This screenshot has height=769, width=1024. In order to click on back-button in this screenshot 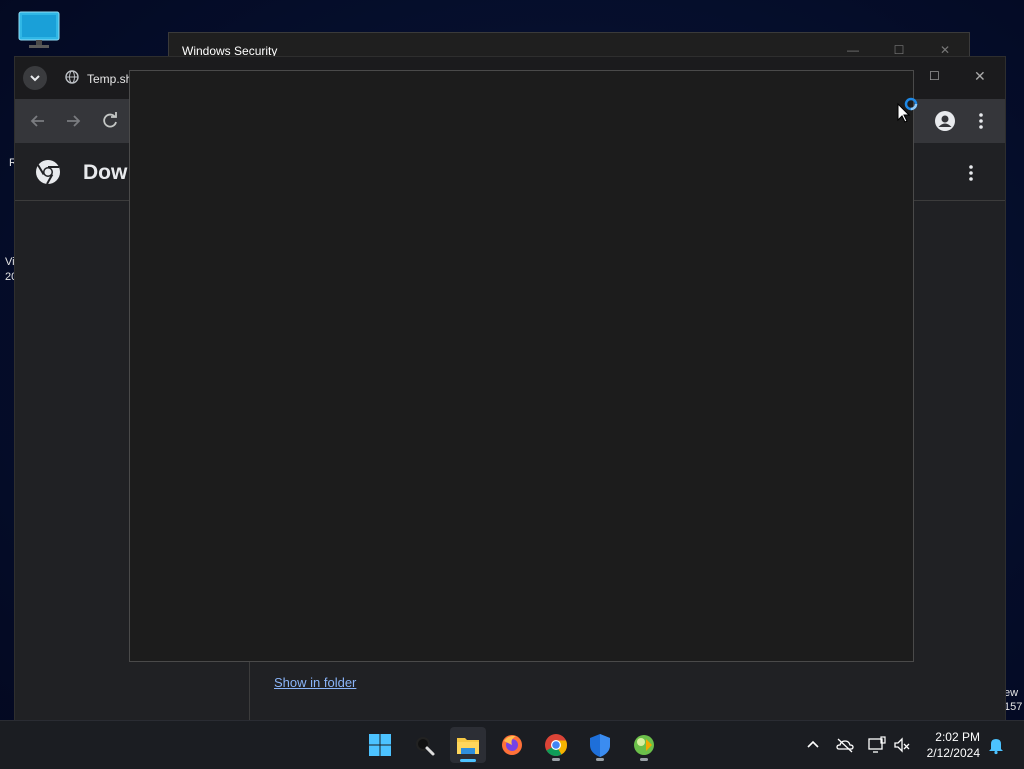, I will do `click(38, 121)`.